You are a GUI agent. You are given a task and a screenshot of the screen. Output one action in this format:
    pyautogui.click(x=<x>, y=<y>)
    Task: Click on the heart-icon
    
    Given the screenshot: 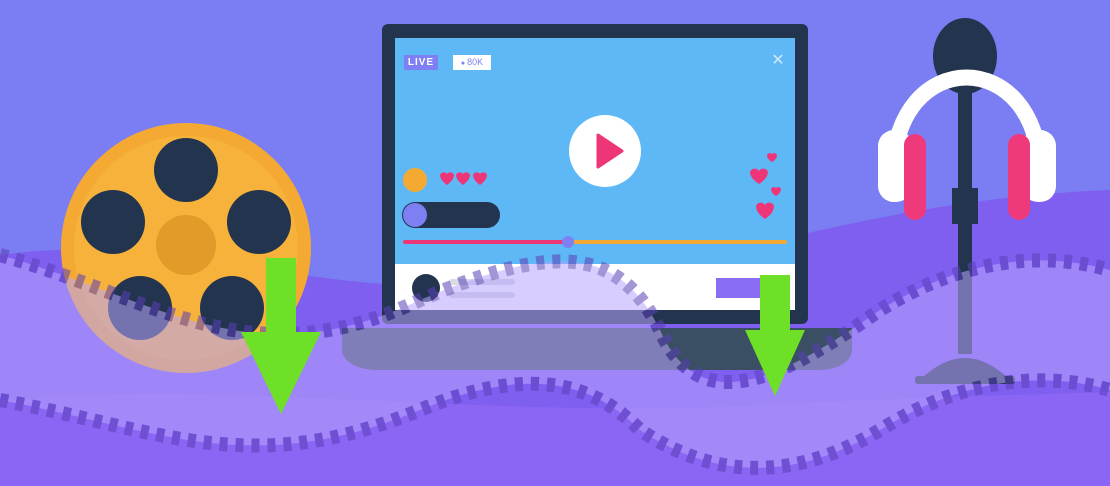 What is the action you would take?
    pyautogui.click(x=463, y=178)
    